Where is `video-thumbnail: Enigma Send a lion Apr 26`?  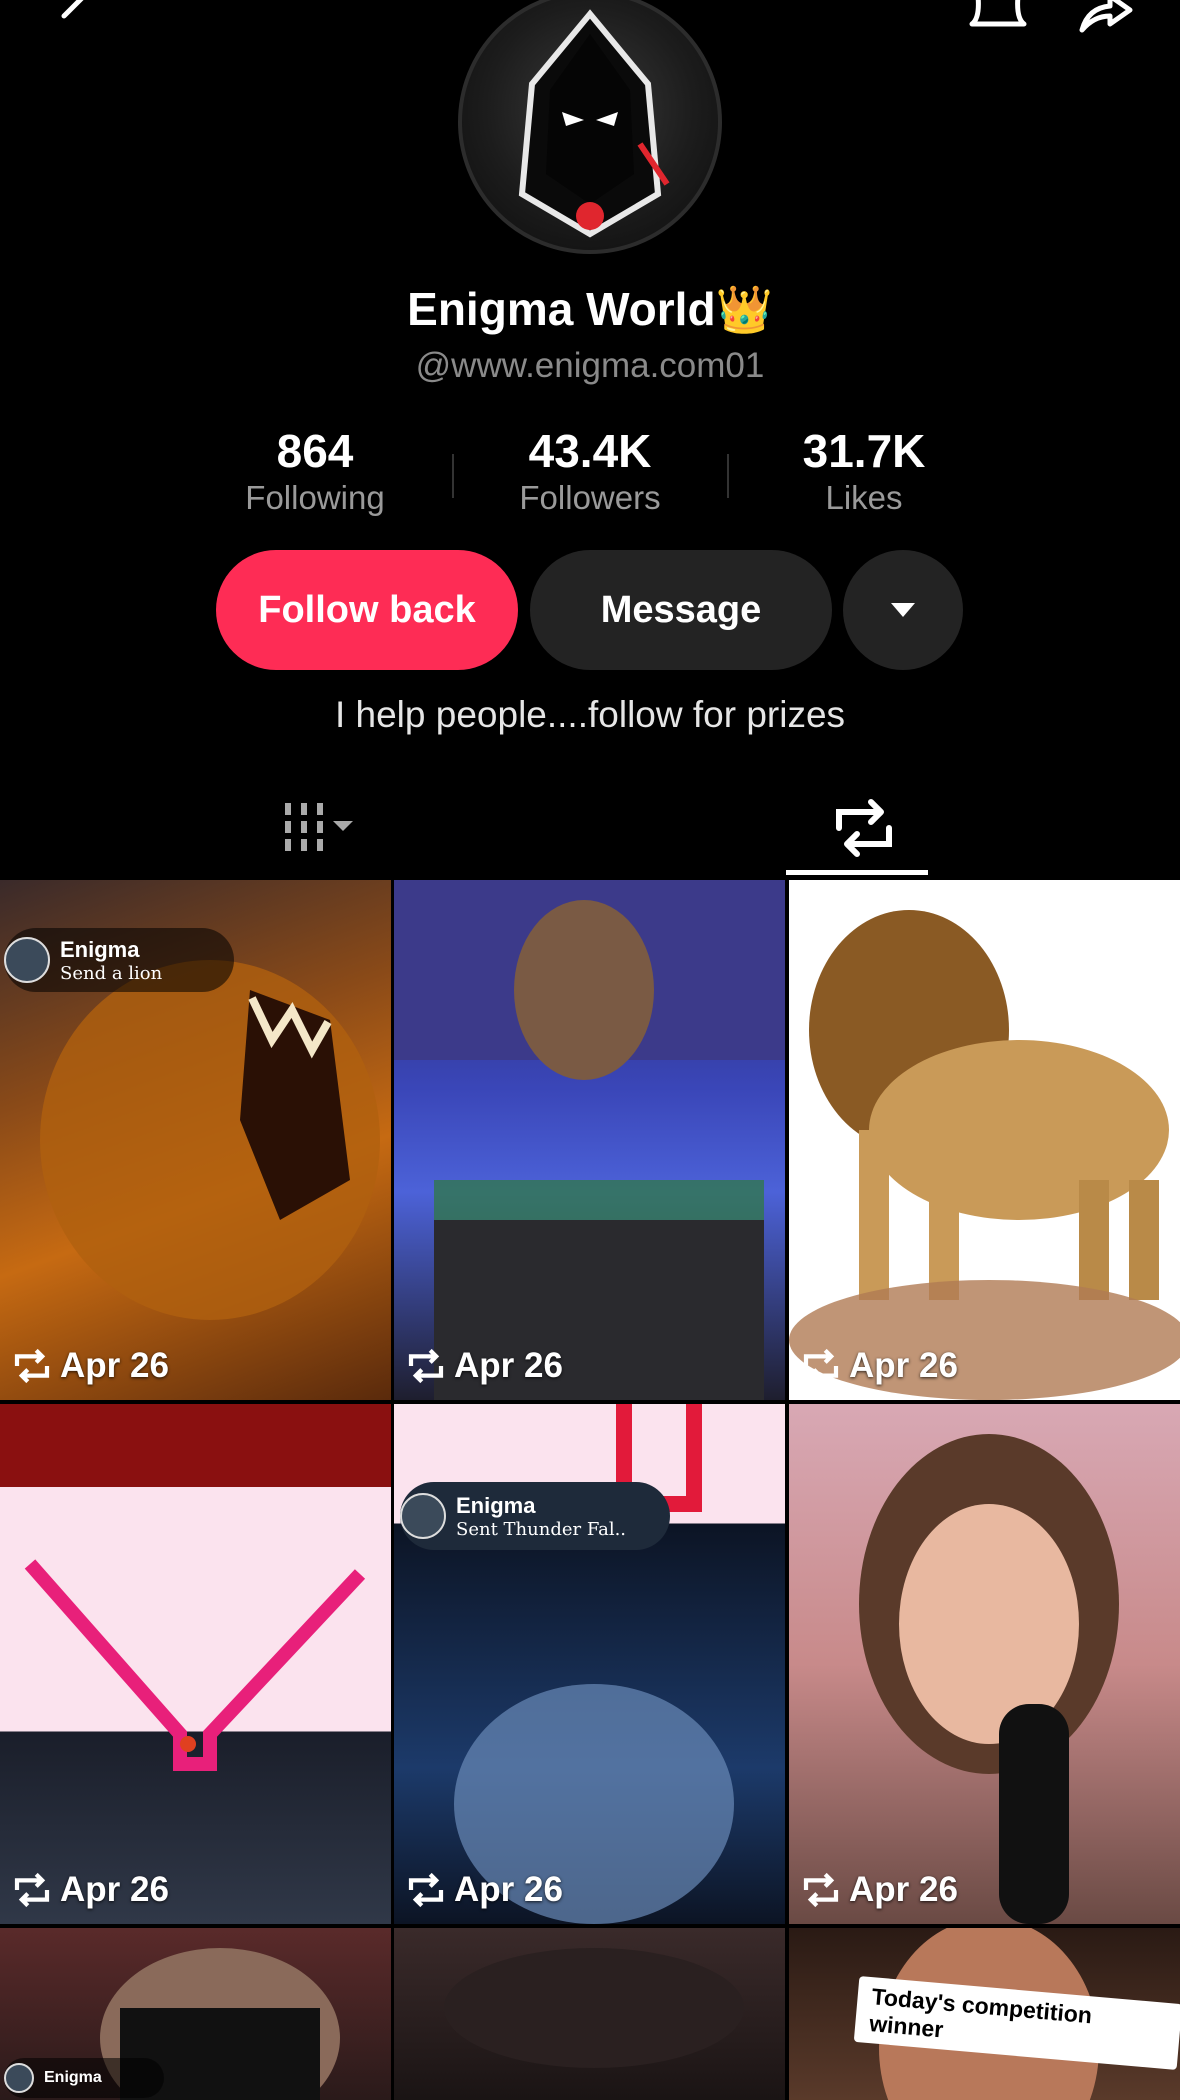 video-thumbnail: Enigma Send a lion Apr 26 is located at coordinates (195, 1140).